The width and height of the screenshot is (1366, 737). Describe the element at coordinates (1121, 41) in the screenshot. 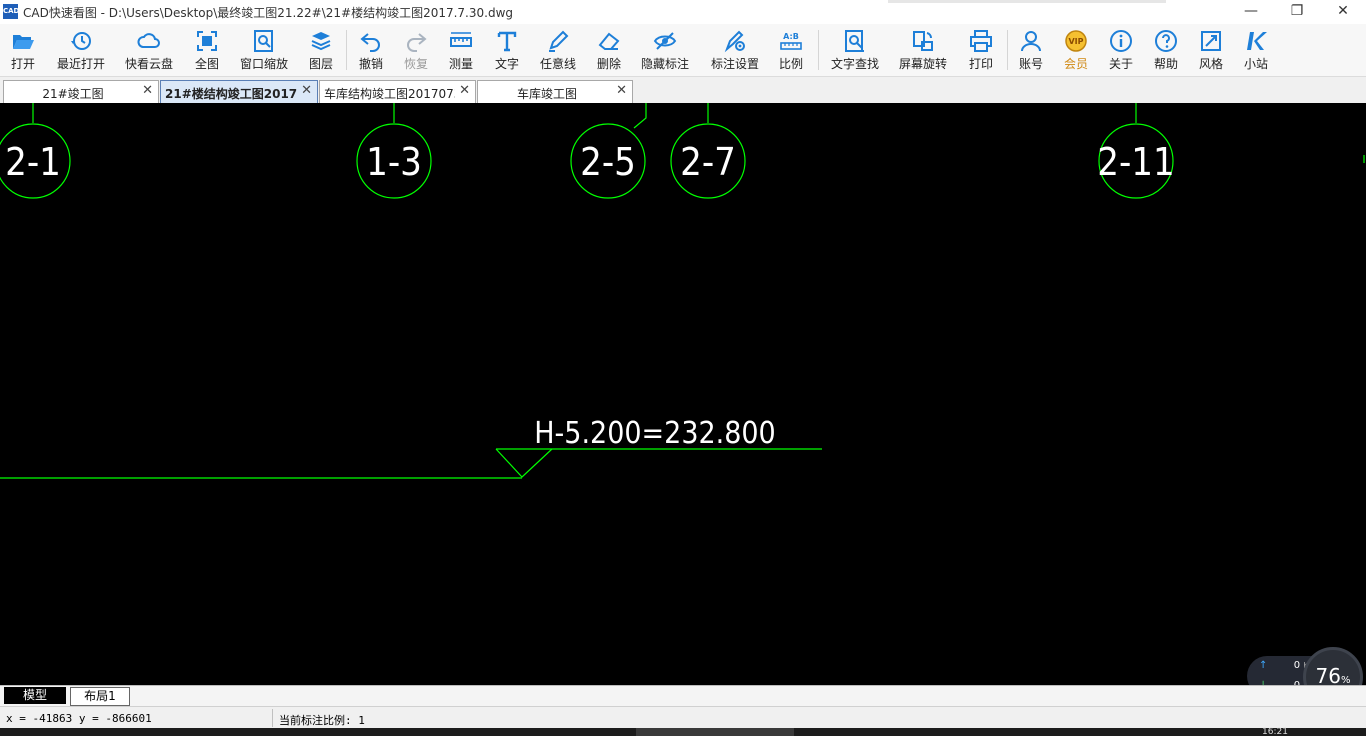

I see `info-icon` at that location.